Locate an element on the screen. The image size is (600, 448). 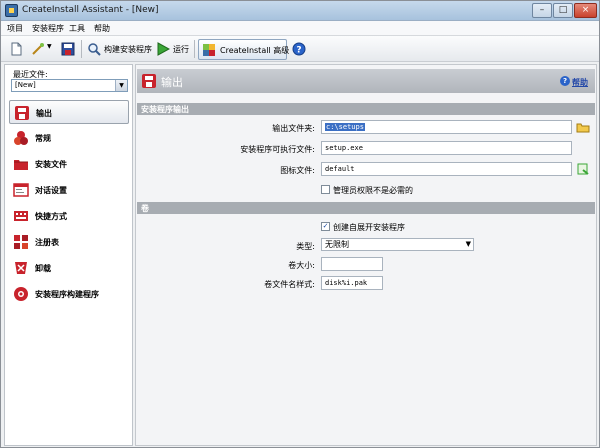
sidebar-item-label: 快捷方式 is located at coordinates (51, 216).